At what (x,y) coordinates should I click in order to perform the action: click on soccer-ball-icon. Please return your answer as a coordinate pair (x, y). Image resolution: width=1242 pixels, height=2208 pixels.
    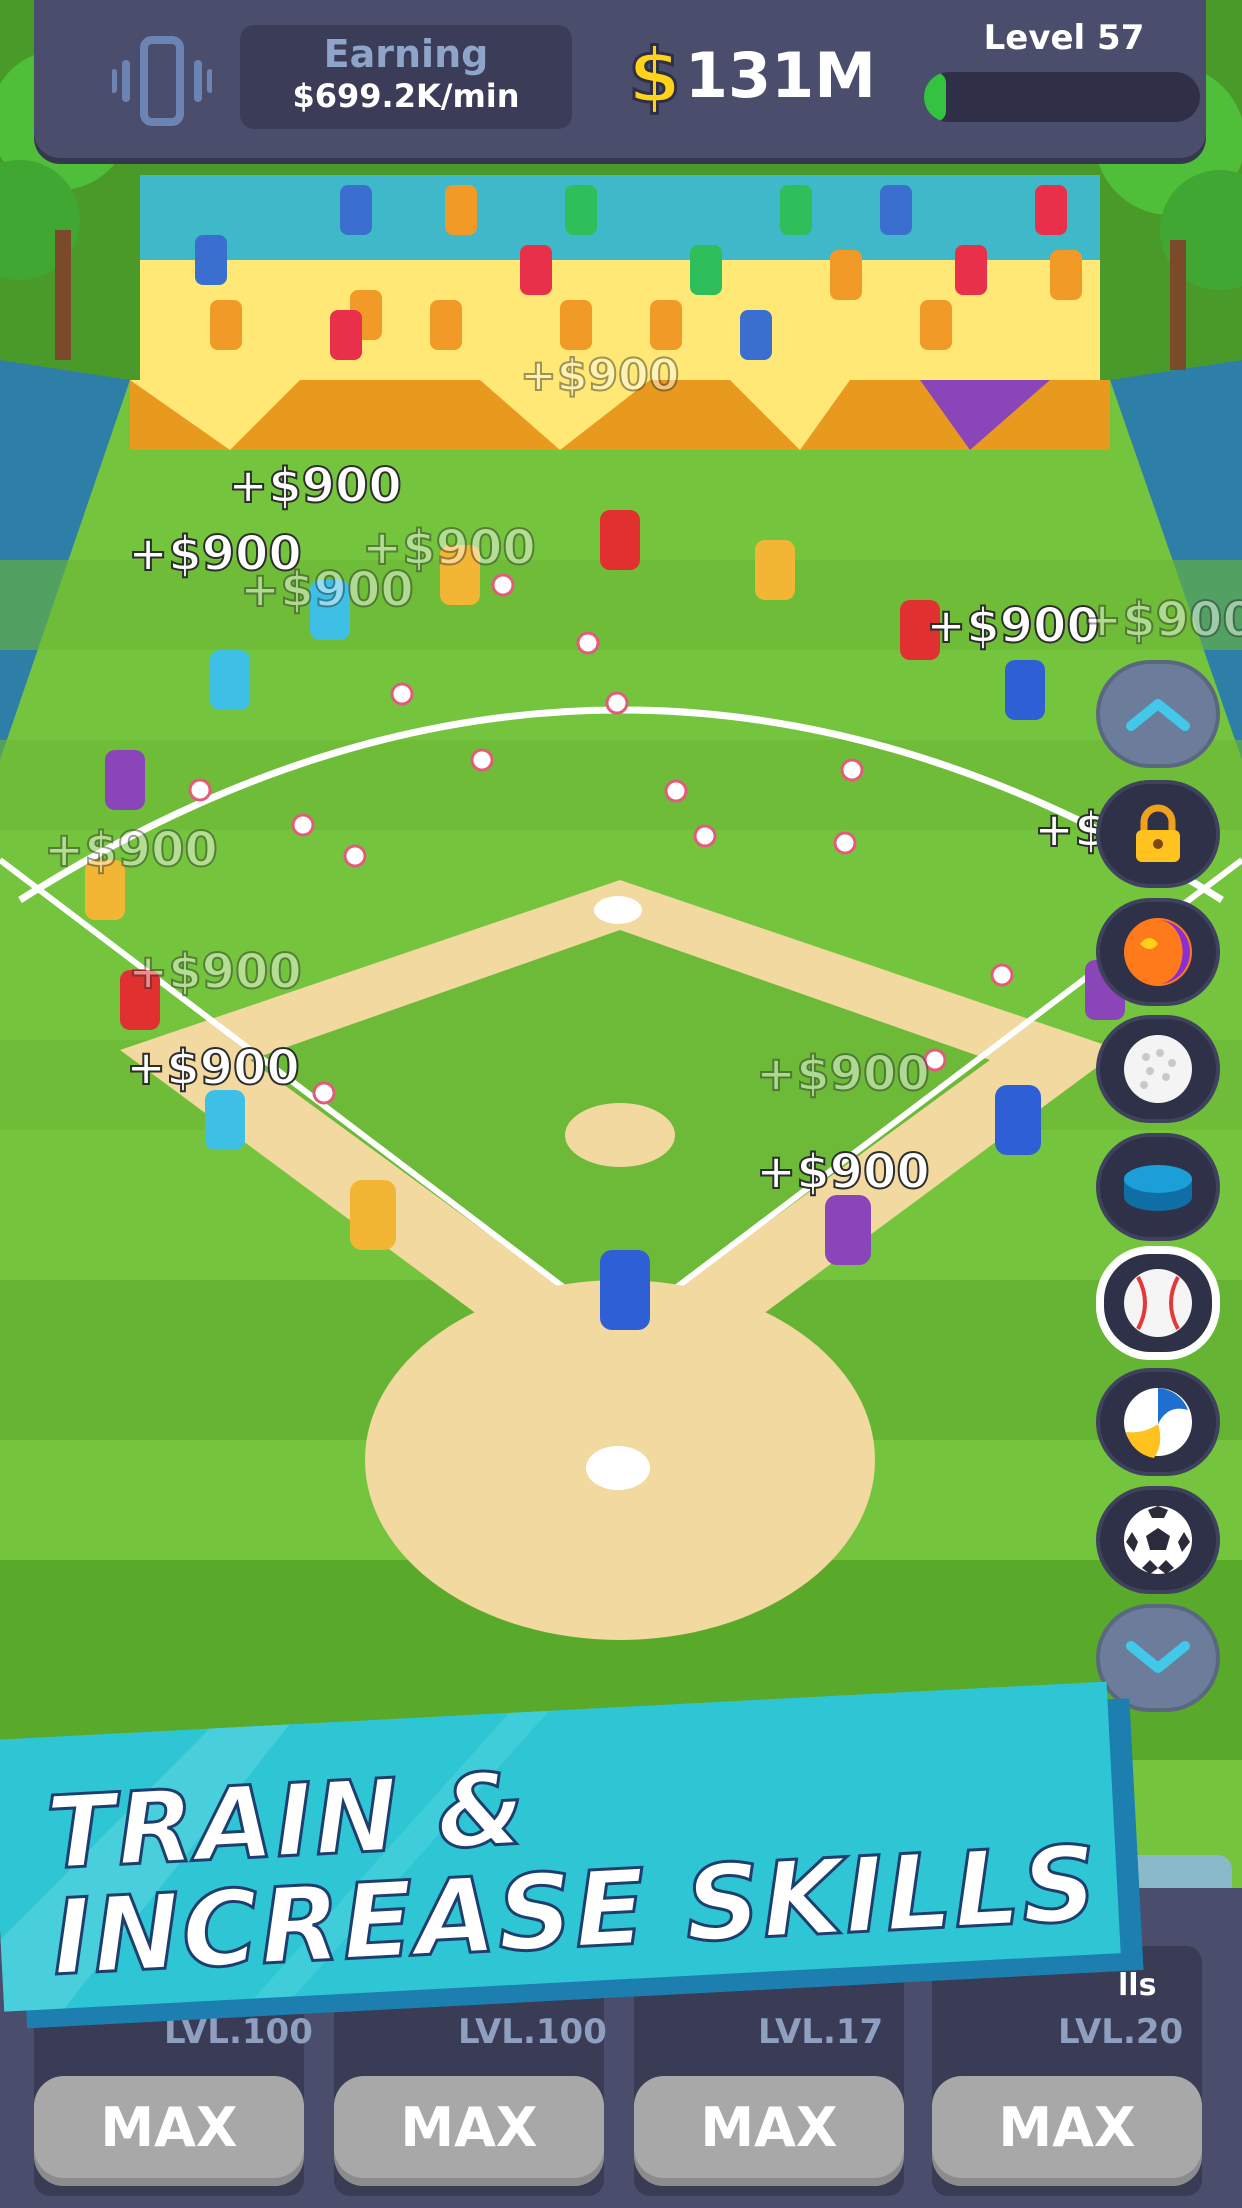
    Looking at the image, I should click on (1158, 1540).